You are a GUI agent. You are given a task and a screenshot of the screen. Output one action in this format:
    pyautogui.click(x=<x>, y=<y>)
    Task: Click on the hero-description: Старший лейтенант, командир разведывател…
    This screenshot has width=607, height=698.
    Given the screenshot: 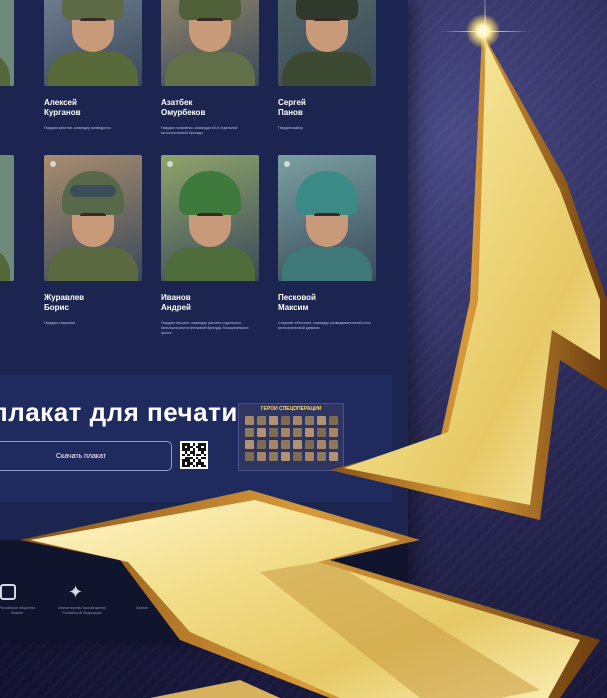 What is the action you would take?
    pyautogui.click(x=324, y=325)
    